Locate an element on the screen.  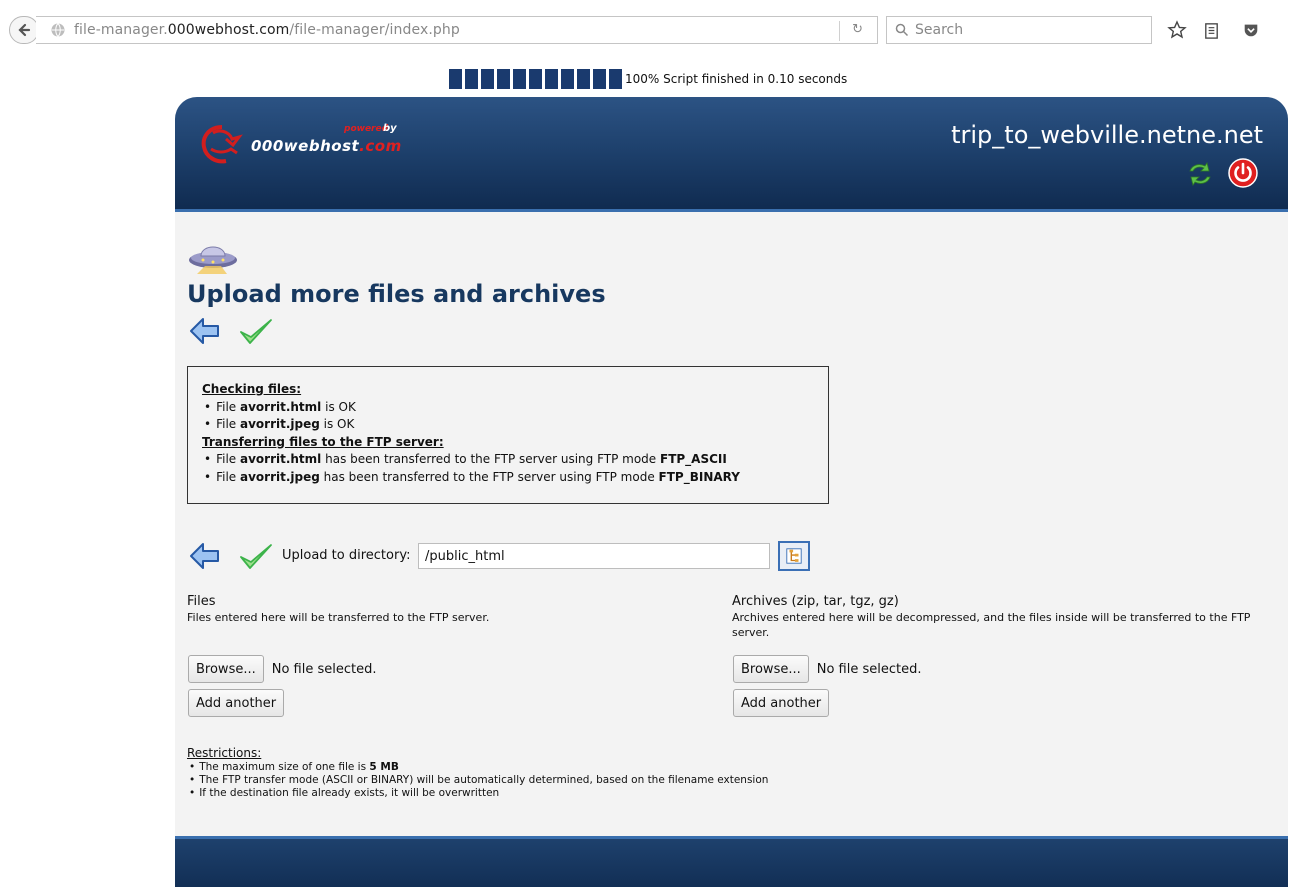
progress-bar is located at coordinates (535, 79).